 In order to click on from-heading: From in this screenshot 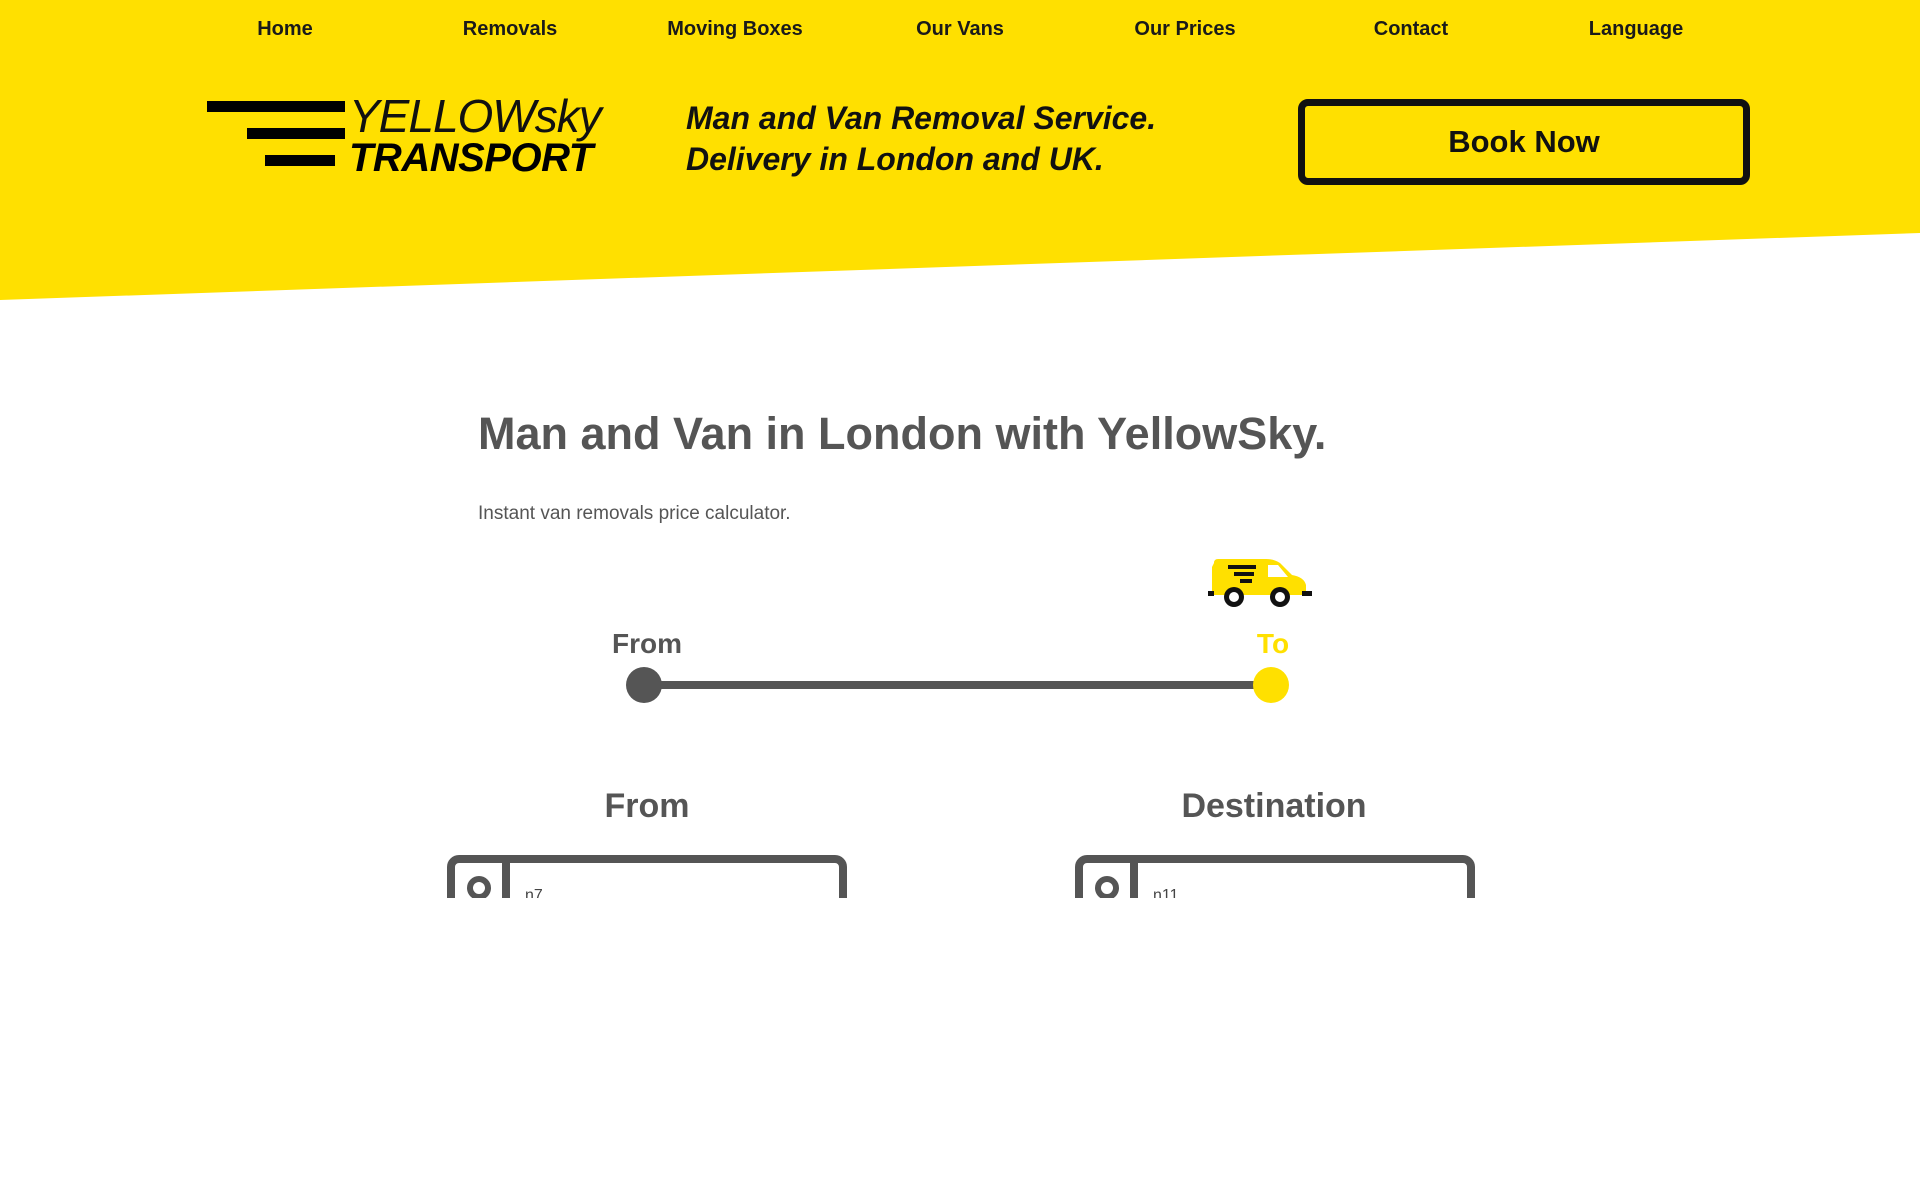, I will do `click(647, 806)`.